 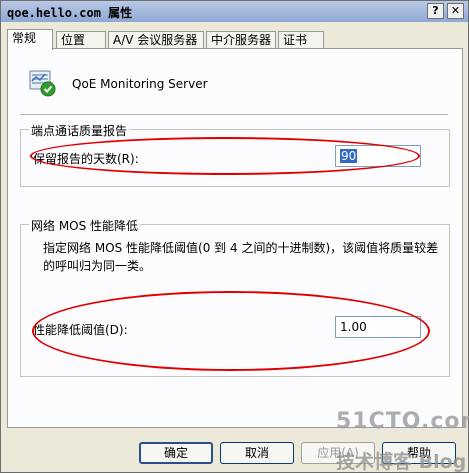 What do you see at coordinates (176, 453) in the screenshot?
I see `ok-button: 确定` at bounding box center [176, 453].